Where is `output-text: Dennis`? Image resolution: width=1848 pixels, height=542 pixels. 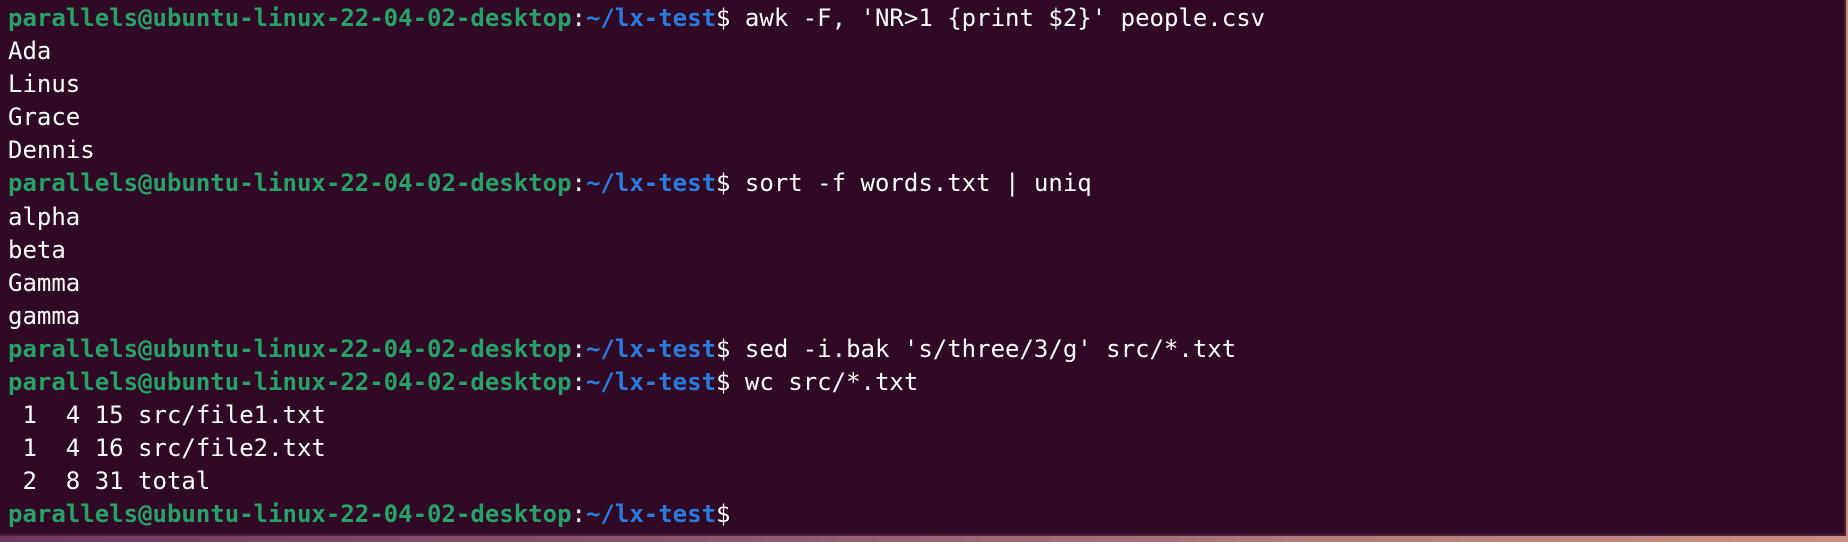 output-text: Dennis is located at coordinates (51, 150).